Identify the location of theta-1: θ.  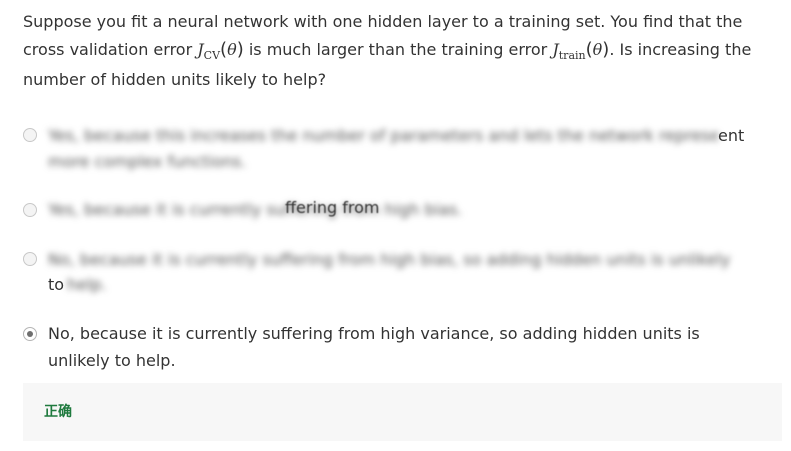
(232, 49).